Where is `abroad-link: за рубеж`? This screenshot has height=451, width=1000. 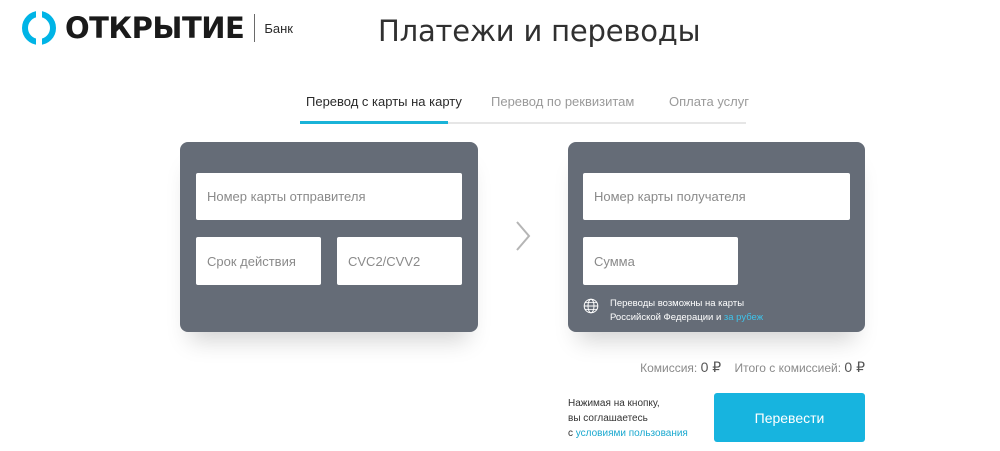 abroad-link: за рубеж is located at coordinates (743, 317).